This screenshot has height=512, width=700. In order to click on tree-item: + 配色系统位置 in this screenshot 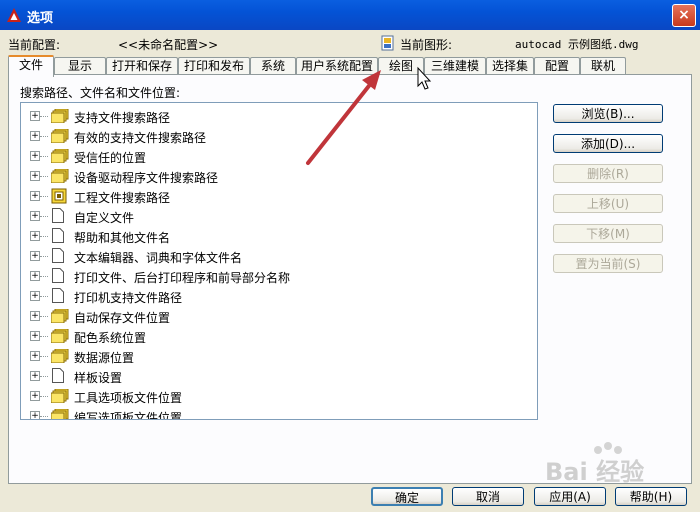, I will do `click(269, 336)`.